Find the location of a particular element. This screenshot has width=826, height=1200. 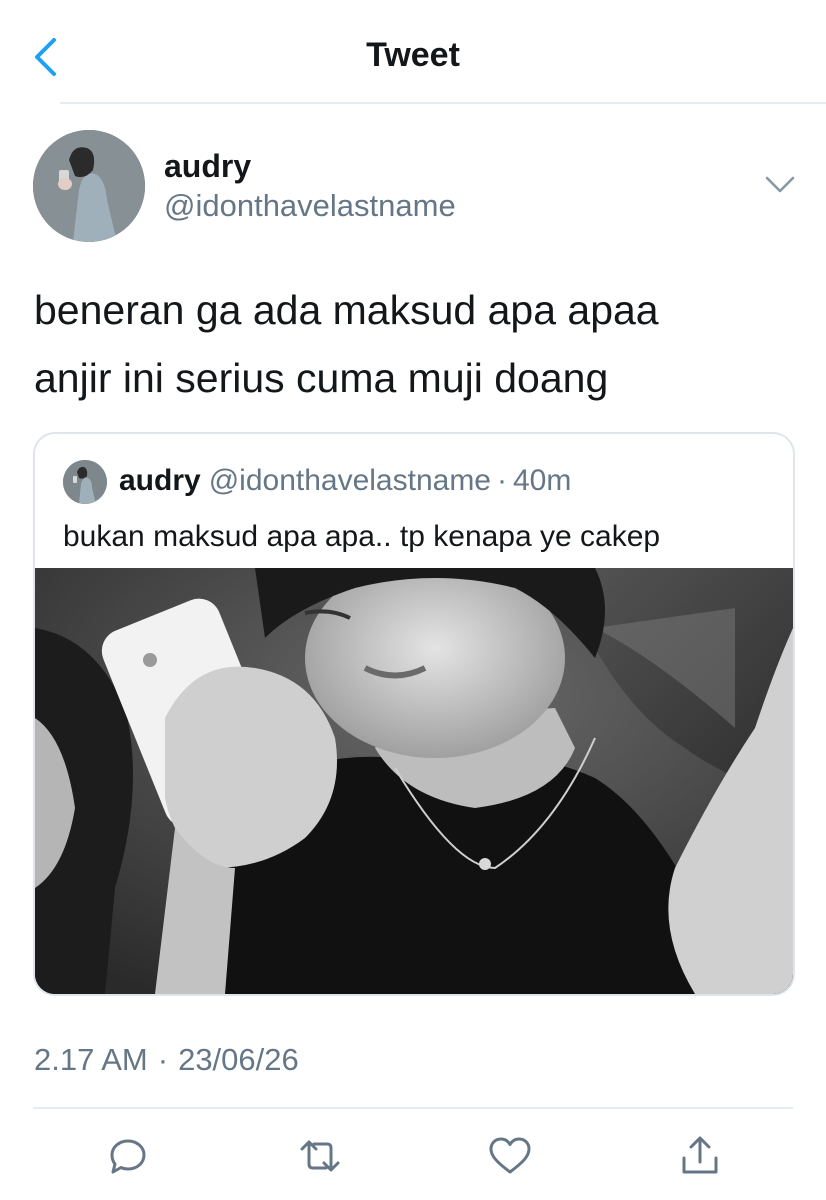

page-title: Tweet is located at coordinates (413, 55).